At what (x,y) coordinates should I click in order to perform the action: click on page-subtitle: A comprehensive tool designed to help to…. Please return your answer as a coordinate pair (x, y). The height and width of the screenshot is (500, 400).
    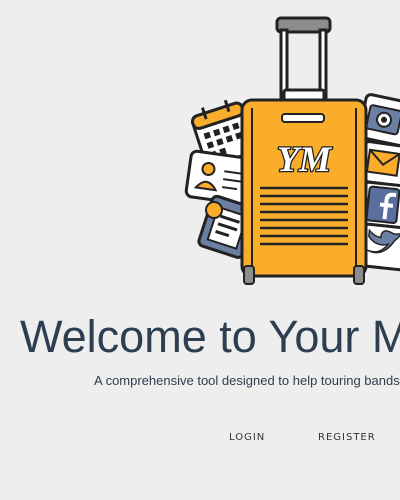
    Looking at the image, I should click on (247, 380).